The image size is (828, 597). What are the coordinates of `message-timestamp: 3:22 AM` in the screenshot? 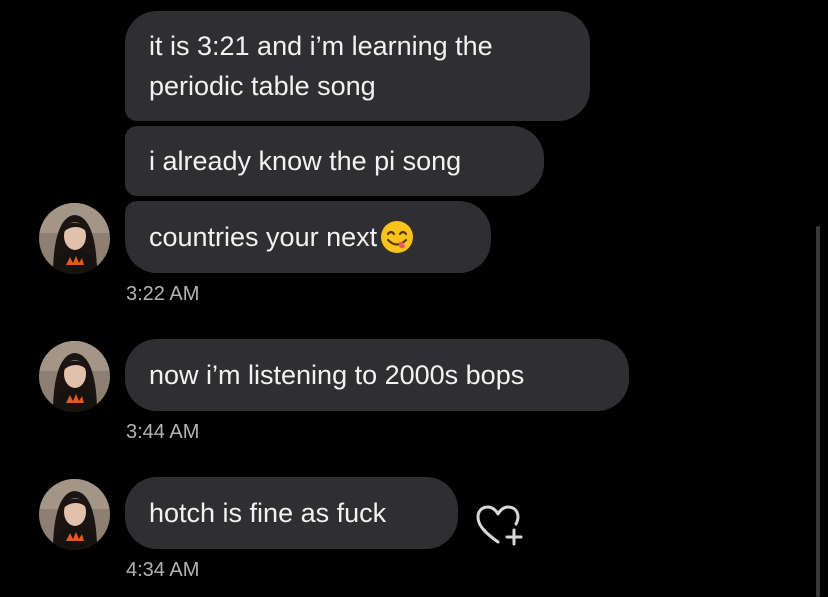 It's located at (163, 294).